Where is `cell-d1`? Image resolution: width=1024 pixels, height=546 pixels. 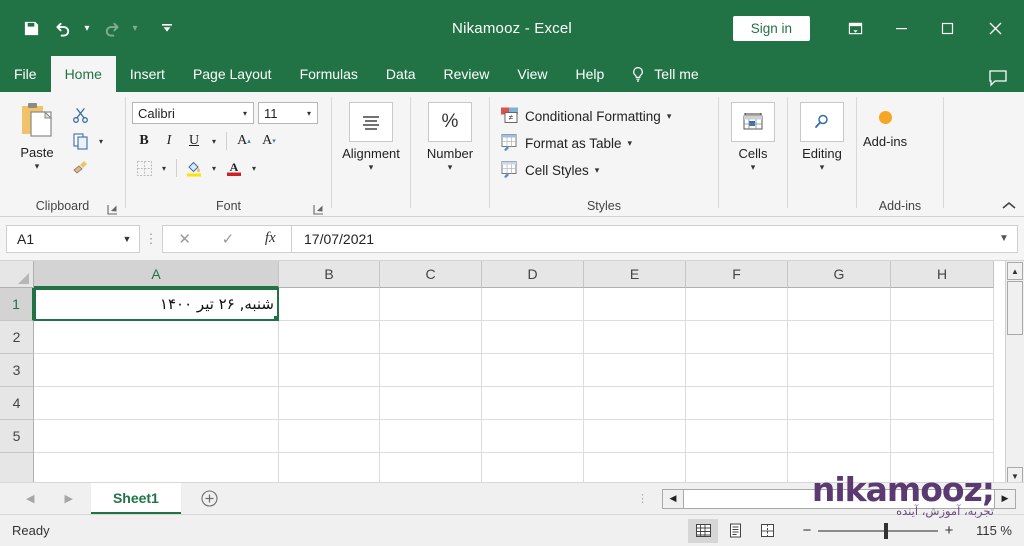
cell-d1 is located at coordinates (533, 304).